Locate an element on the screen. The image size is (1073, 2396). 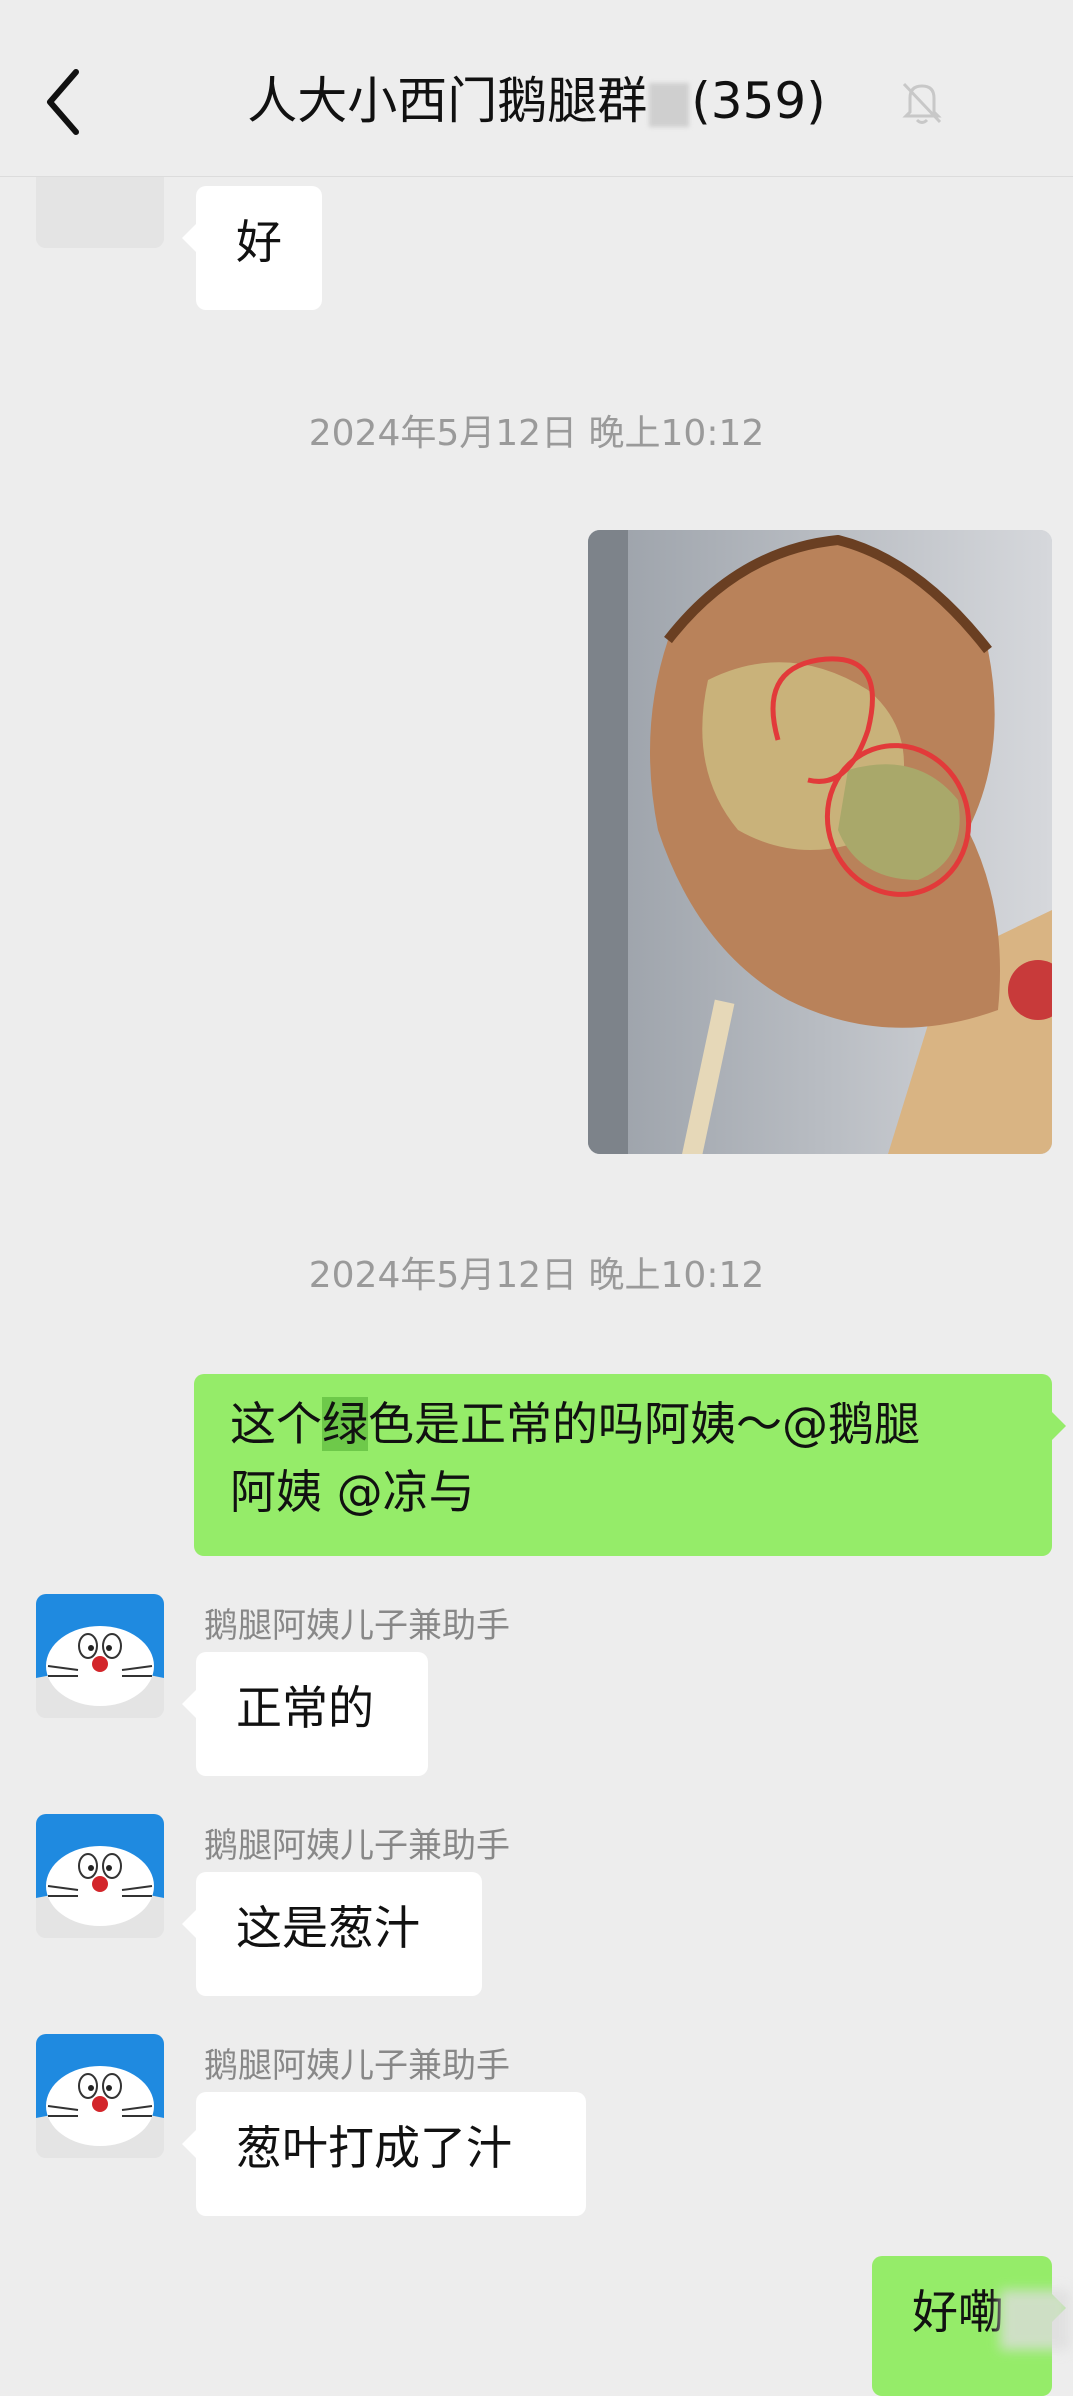
image-message is located at coordinates (820, 842).